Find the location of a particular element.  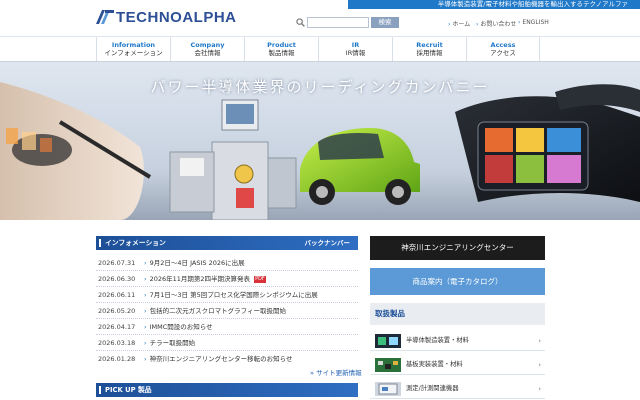

site-update-link: » サイト更新情報 is located at coordinates (336, 372).